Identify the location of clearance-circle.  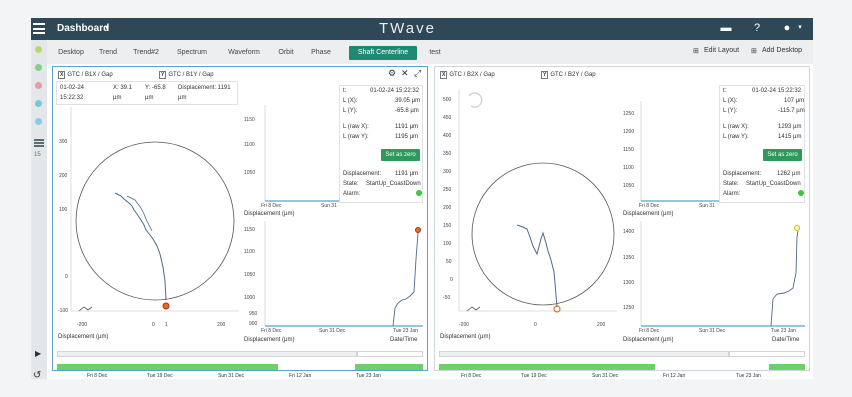
(155, 221).